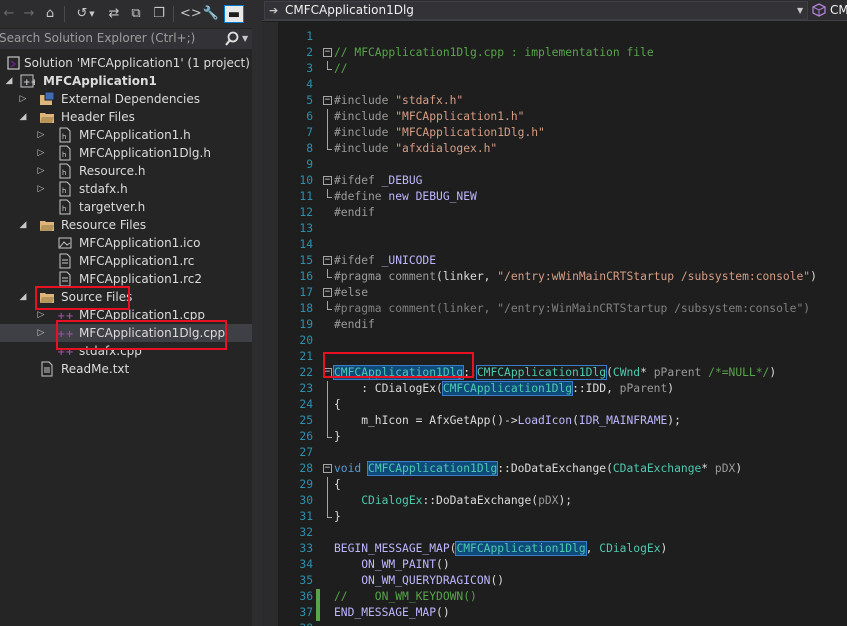 Image resolution: width=847 pixels, height=626 pixels. What do you see at coordinates (126, 369) in the screenshot?
I see `tree-item-readme: ReadMe.txt` at bounding box center [126, 369].